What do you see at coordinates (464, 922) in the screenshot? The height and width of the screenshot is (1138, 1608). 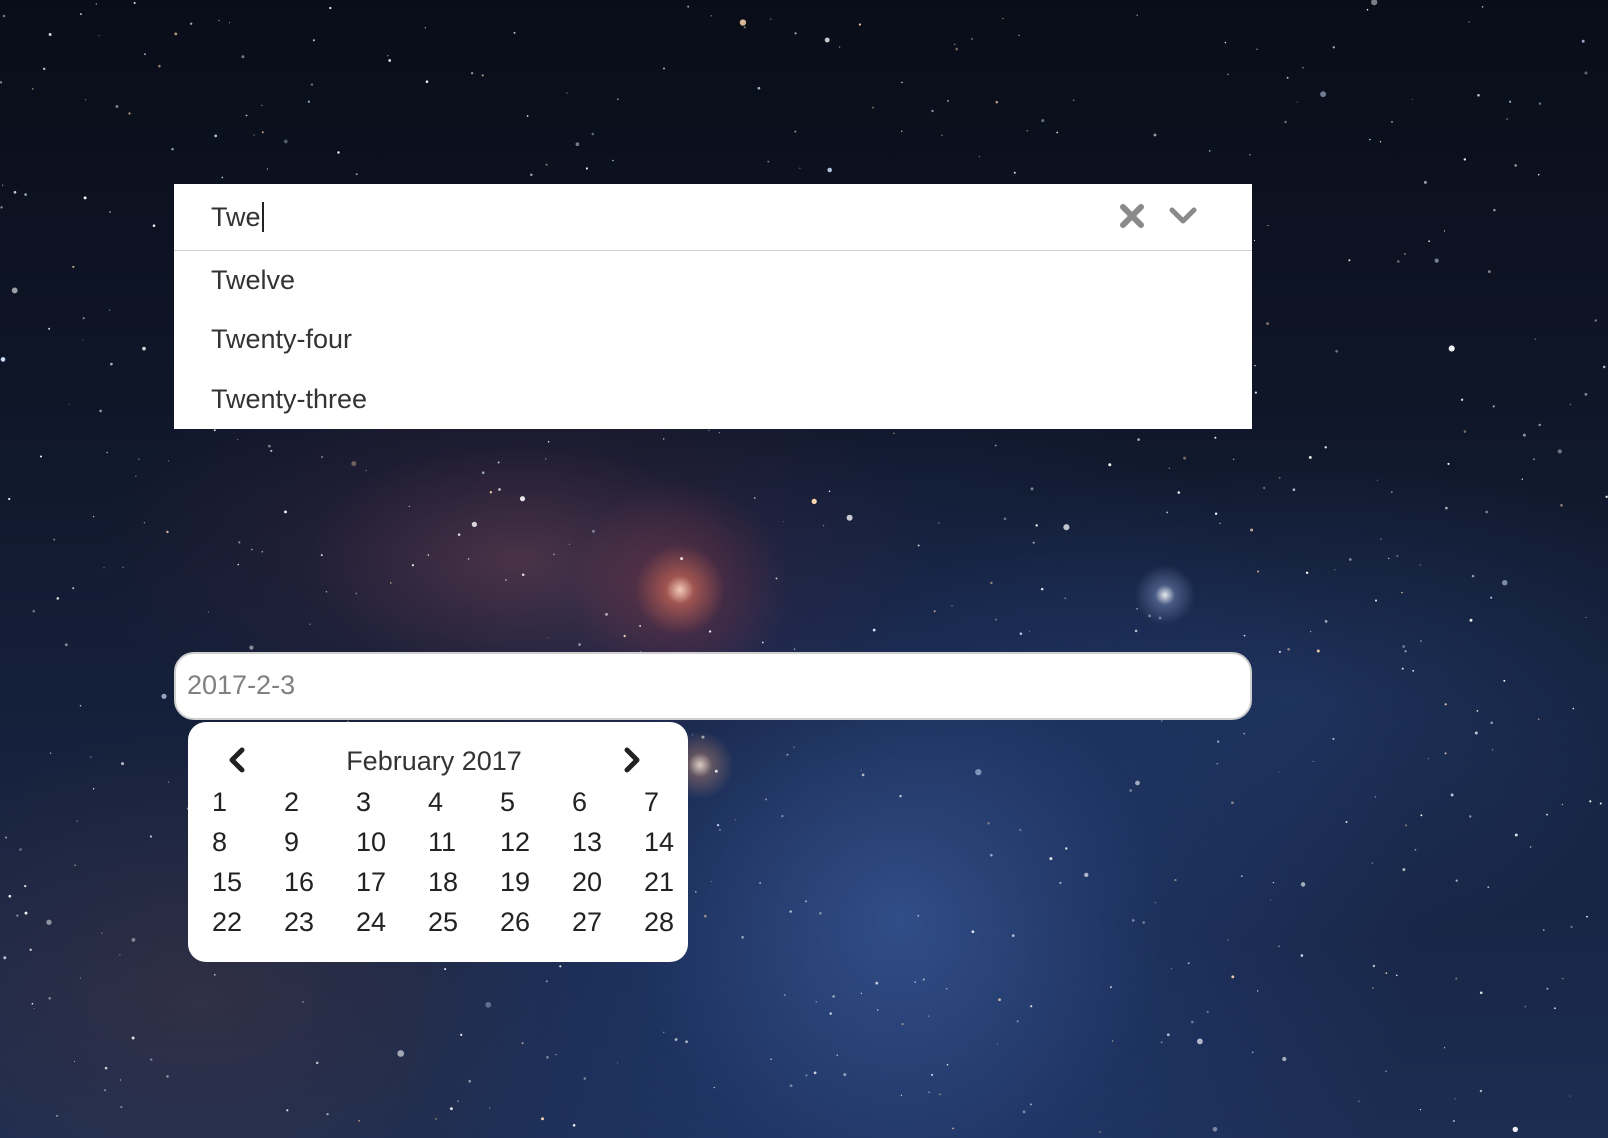 I see `calendar-day: 25` at bounding box center [464, 922].